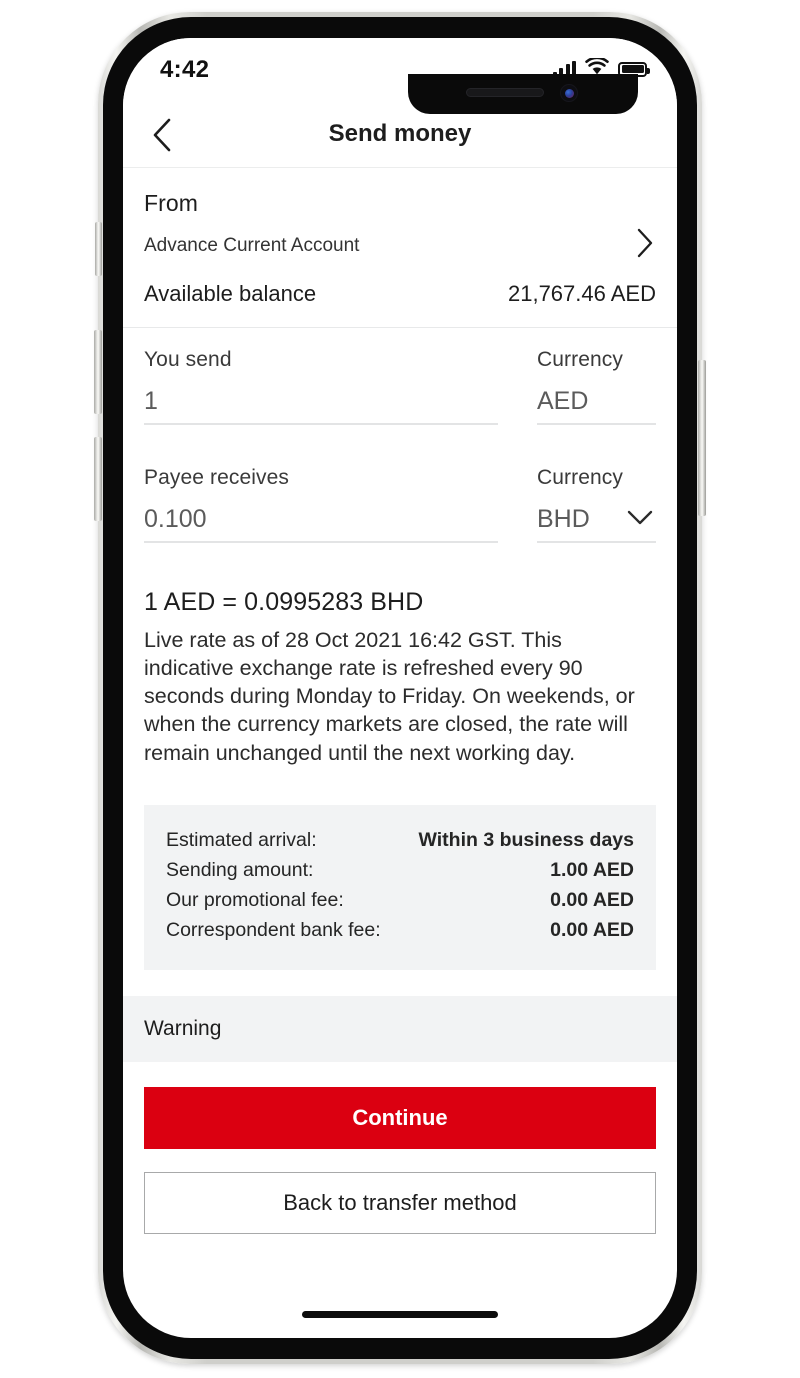 This screenshot has width=800, height=1378. Describe the element at coordinates (98, 249) in the screenshot. I see `phone-silent-switch` at that location.